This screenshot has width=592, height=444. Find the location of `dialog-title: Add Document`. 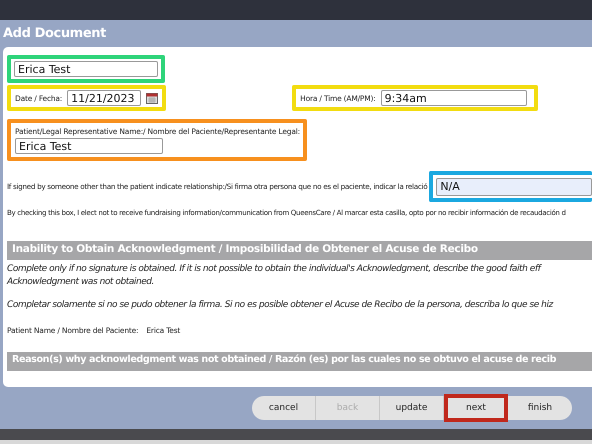

dialog-title: Add Document is located at coordinates (54, 33).